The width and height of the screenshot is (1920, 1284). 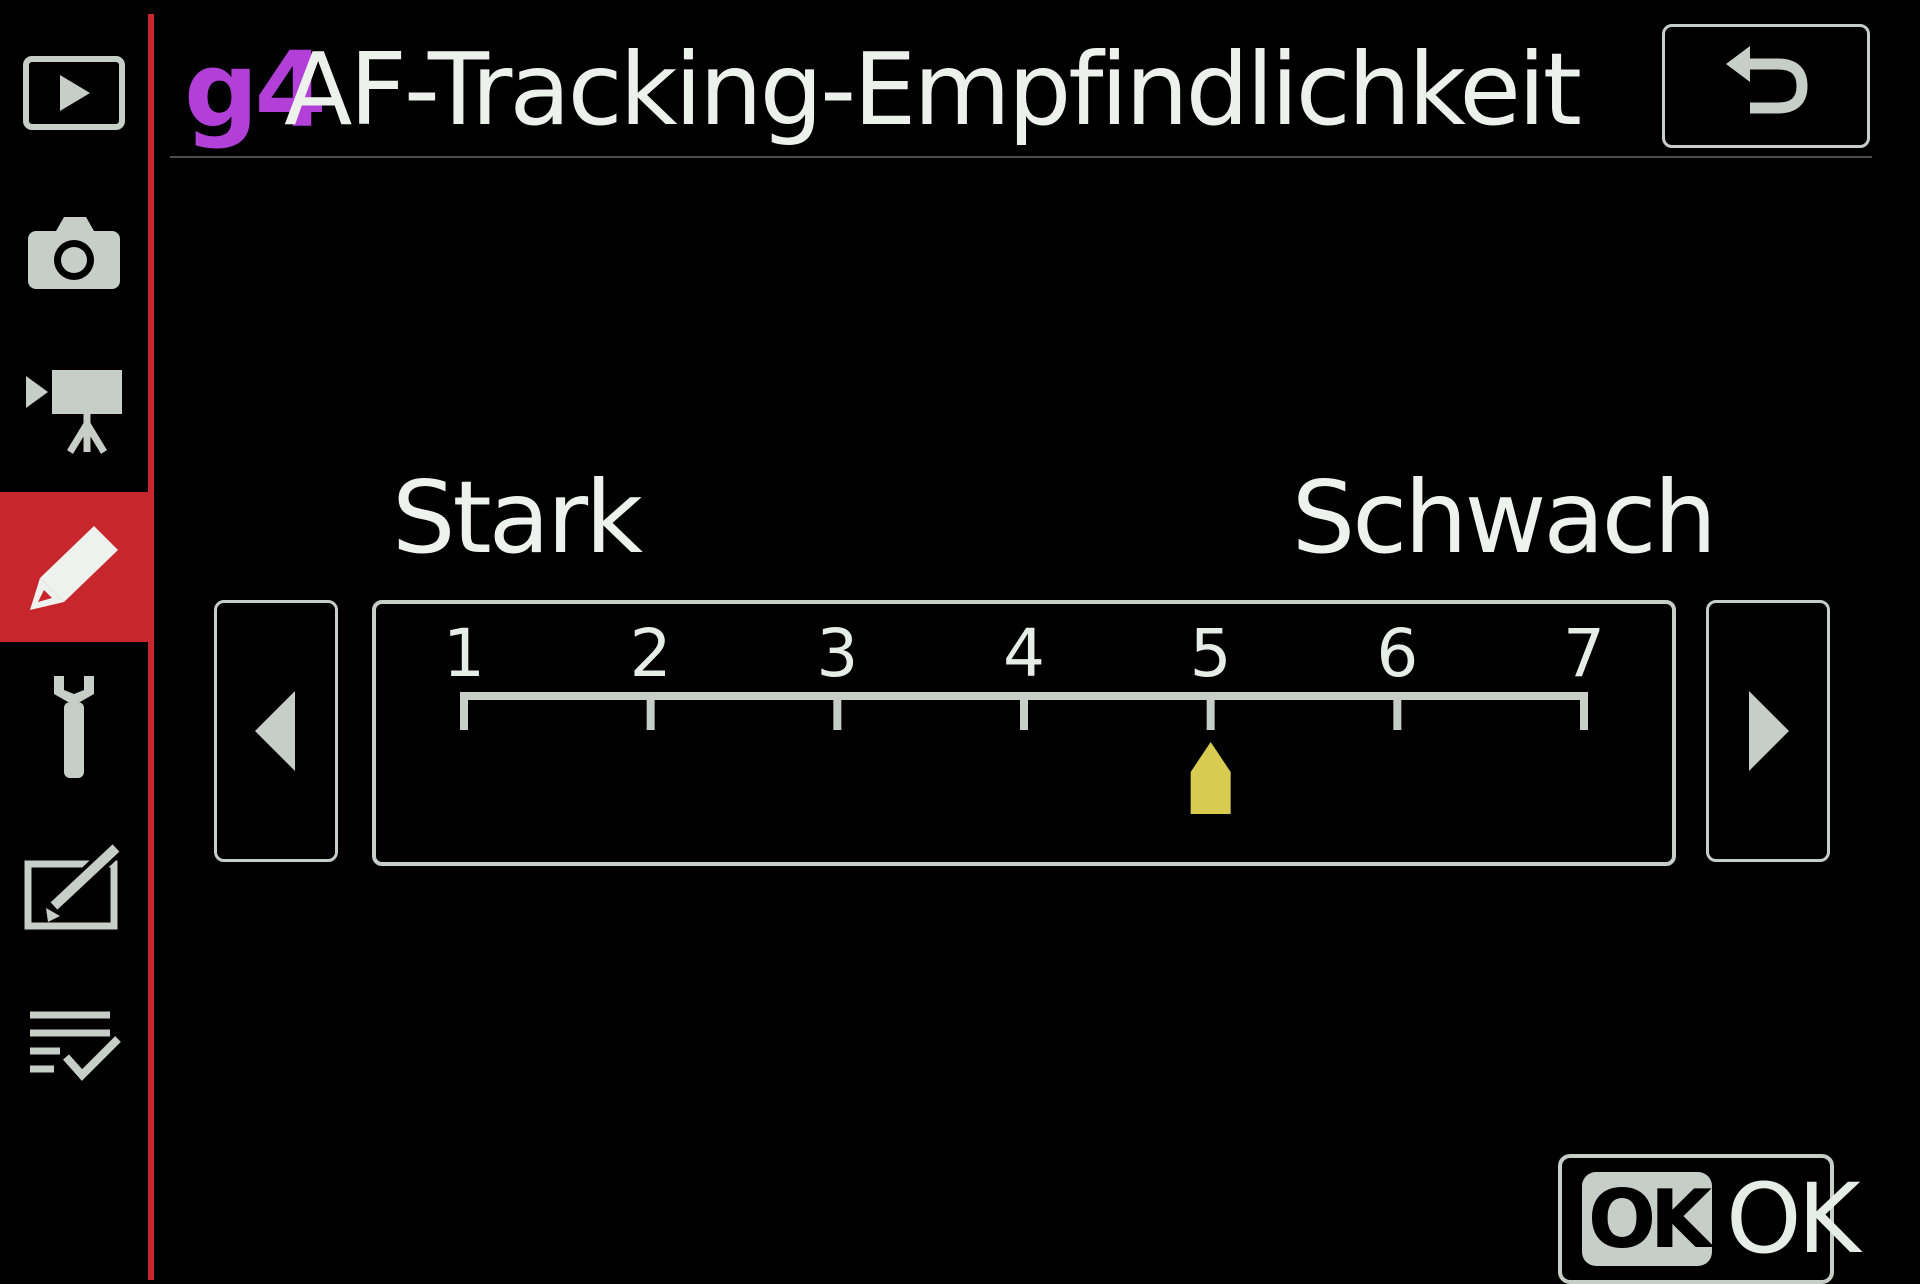 I want to click on menu-sidebar, so click(x=77, y=640).